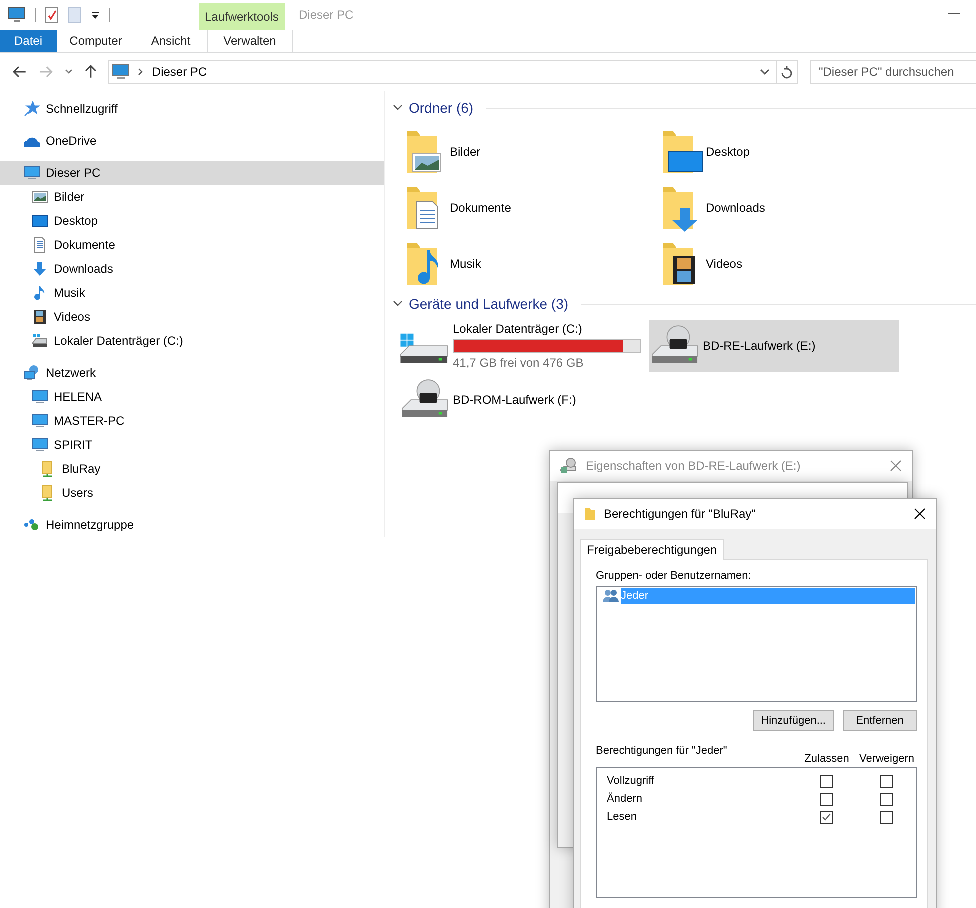 This screenshot has width=976, height=908. What do you see at coordinates (481, 208) in the screenshot?
I see `folder-label: Dokumente` at bounding box center [481, 208].